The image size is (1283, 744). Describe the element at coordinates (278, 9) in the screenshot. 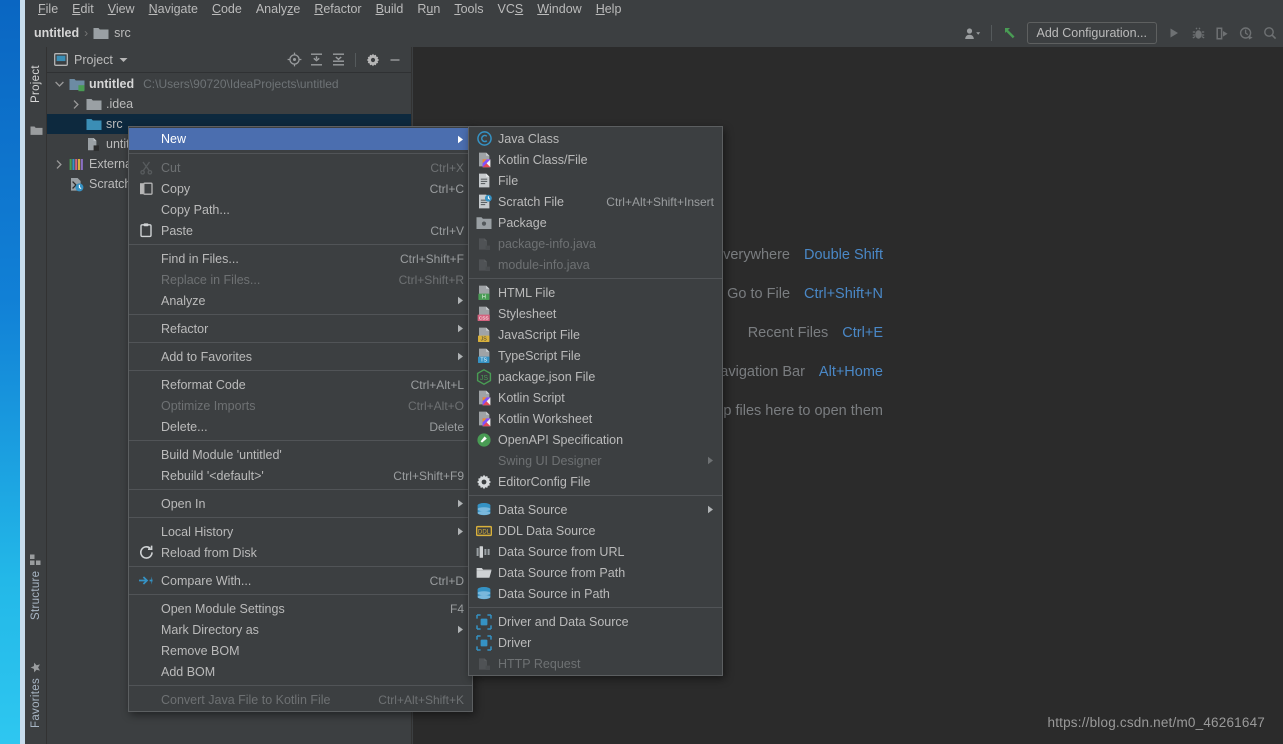

I see `menubar-item-analyze: Analyze` at that location.